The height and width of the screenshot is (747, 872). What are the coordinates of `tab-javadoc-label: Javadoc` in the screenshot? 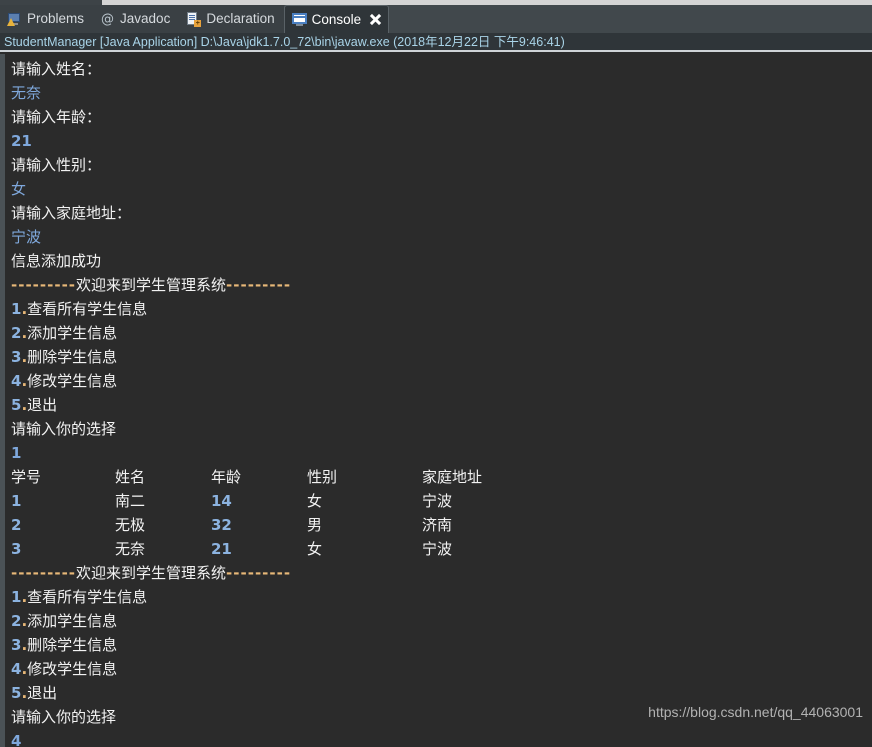 It's located at (145, 18).